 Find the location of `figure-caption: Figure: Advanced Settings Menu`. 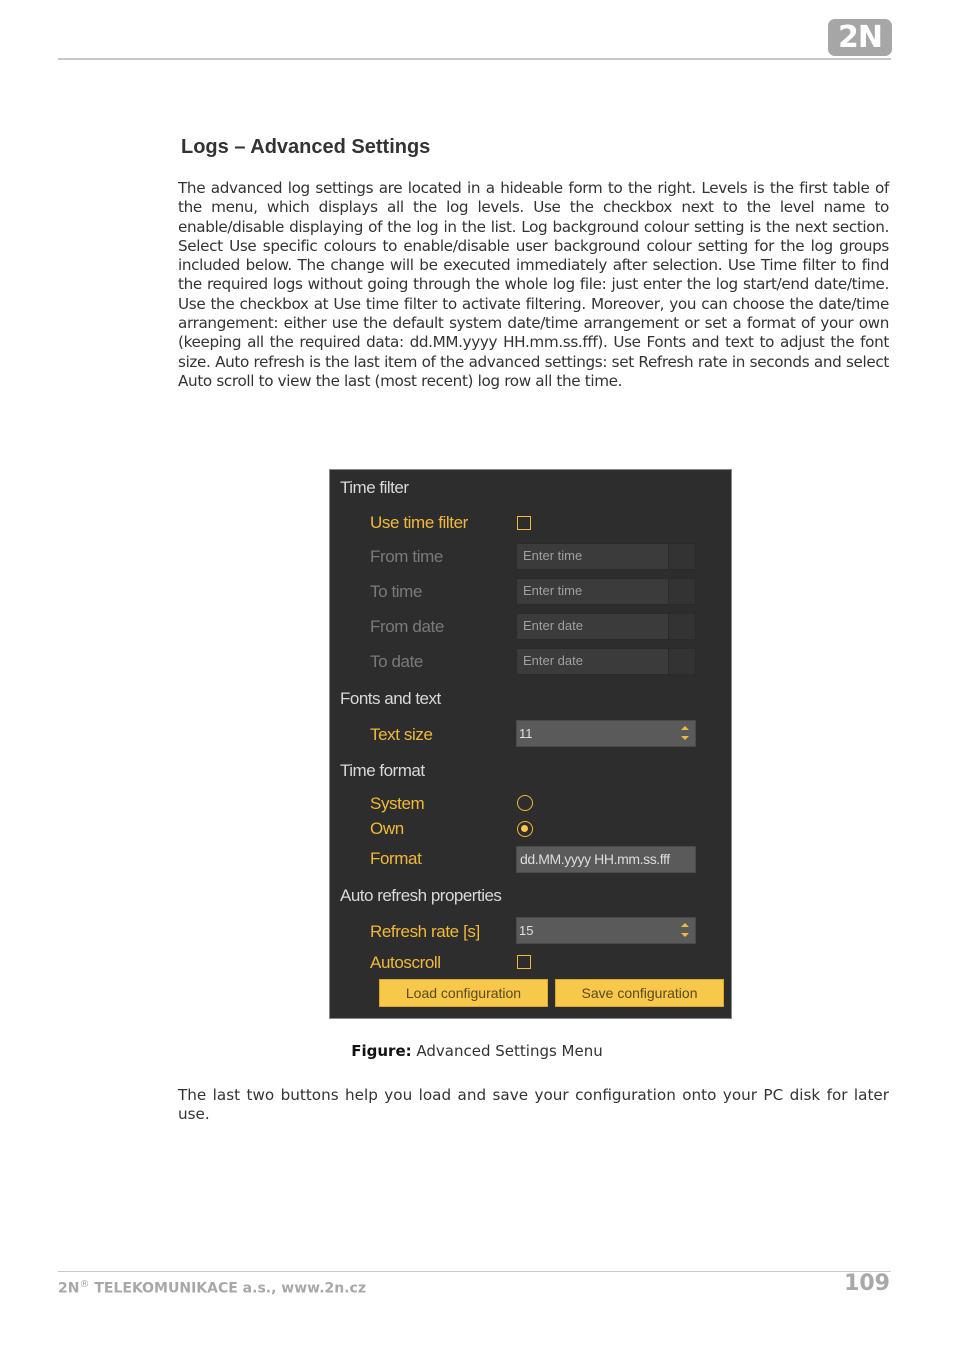

figure-caption: Figure: Advanced Settings Menu is located at coordinates (477, 1051).